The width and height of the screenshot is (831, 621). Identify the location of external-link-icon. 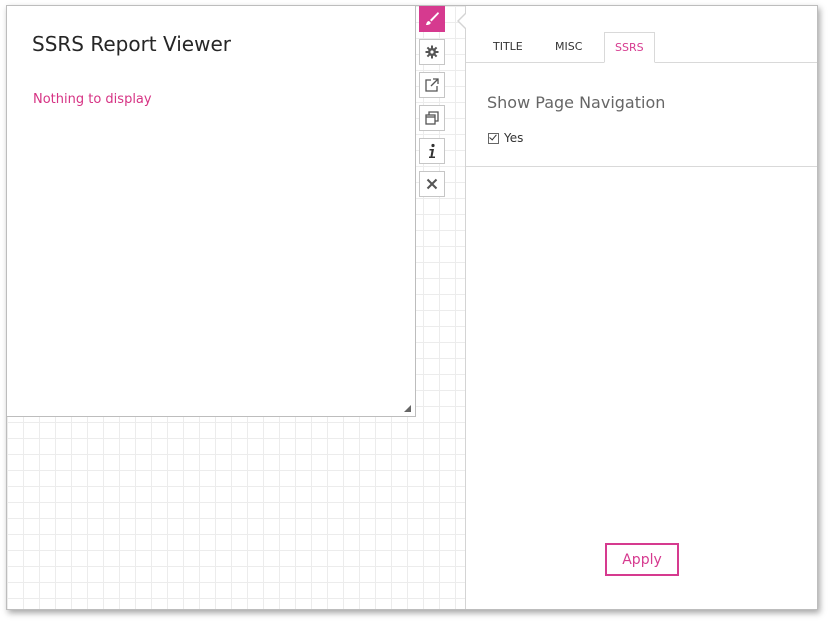
(432, 85).